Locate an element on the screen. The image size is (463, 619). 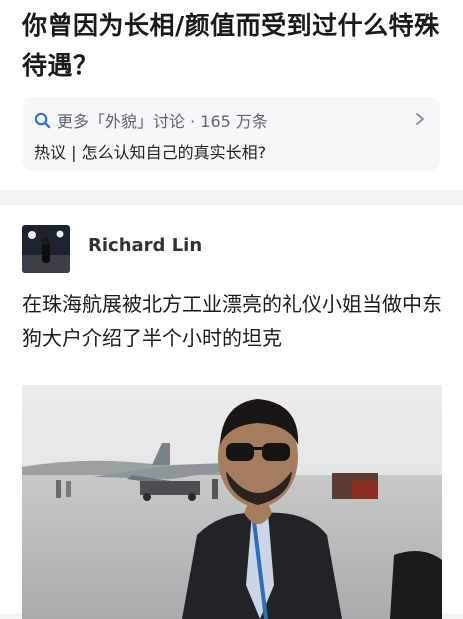
chevron-right-icon is located at coordinates (420, 119).